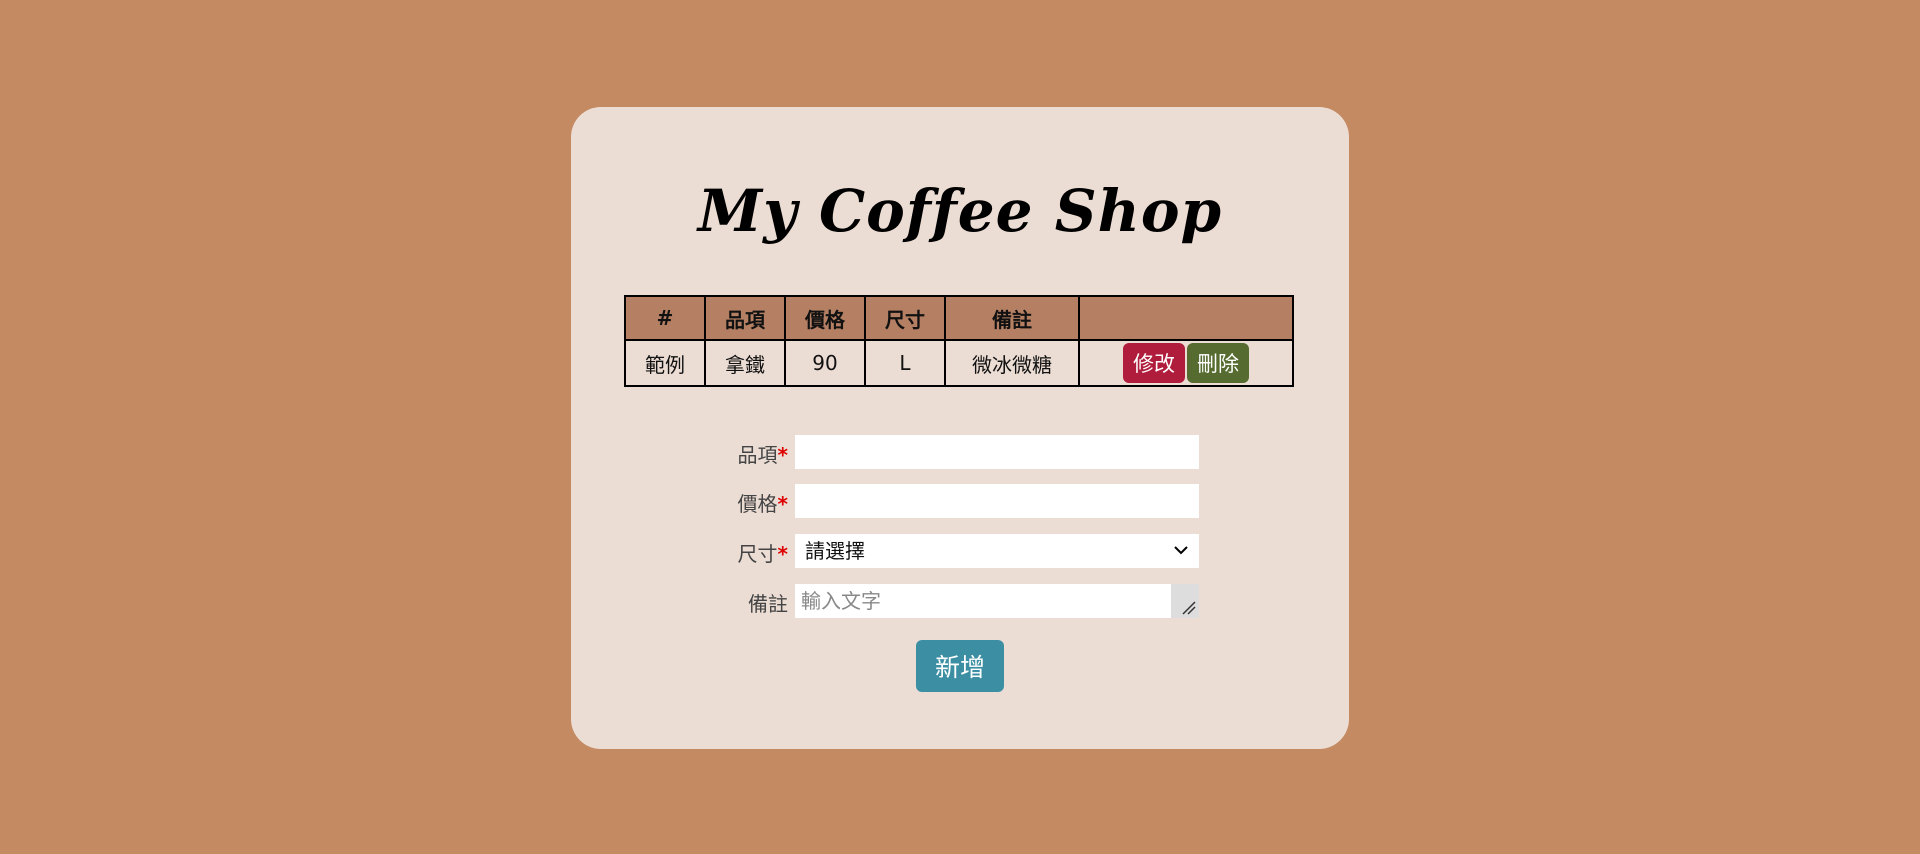 This screenshot has width=1920, height=854. I want to click on note-label-text: 備註, so click(768, 604).